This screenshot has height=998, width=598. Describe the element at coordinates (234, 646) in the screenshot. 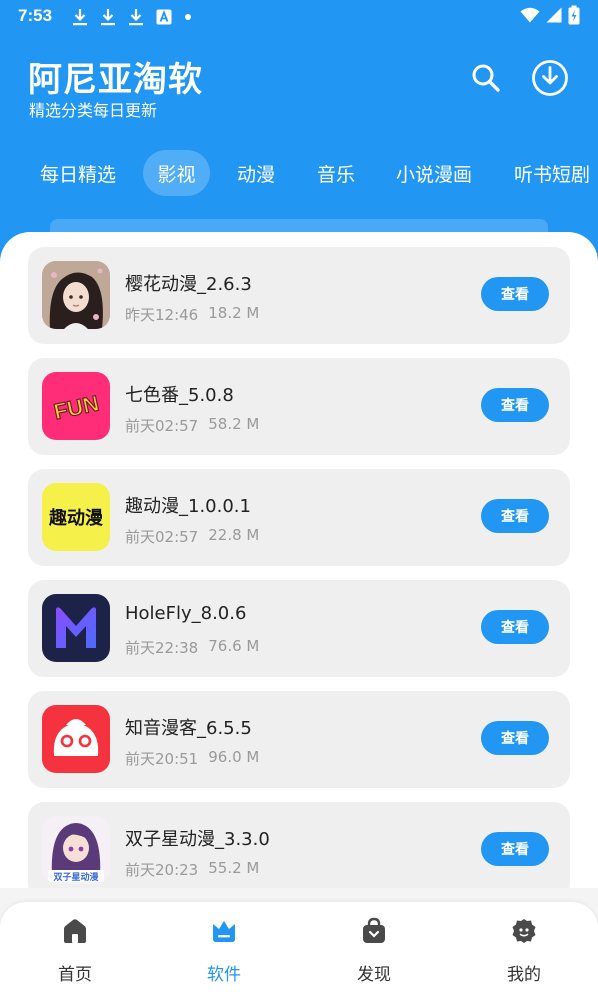

I see `app-size: 76.6 M` at that location.